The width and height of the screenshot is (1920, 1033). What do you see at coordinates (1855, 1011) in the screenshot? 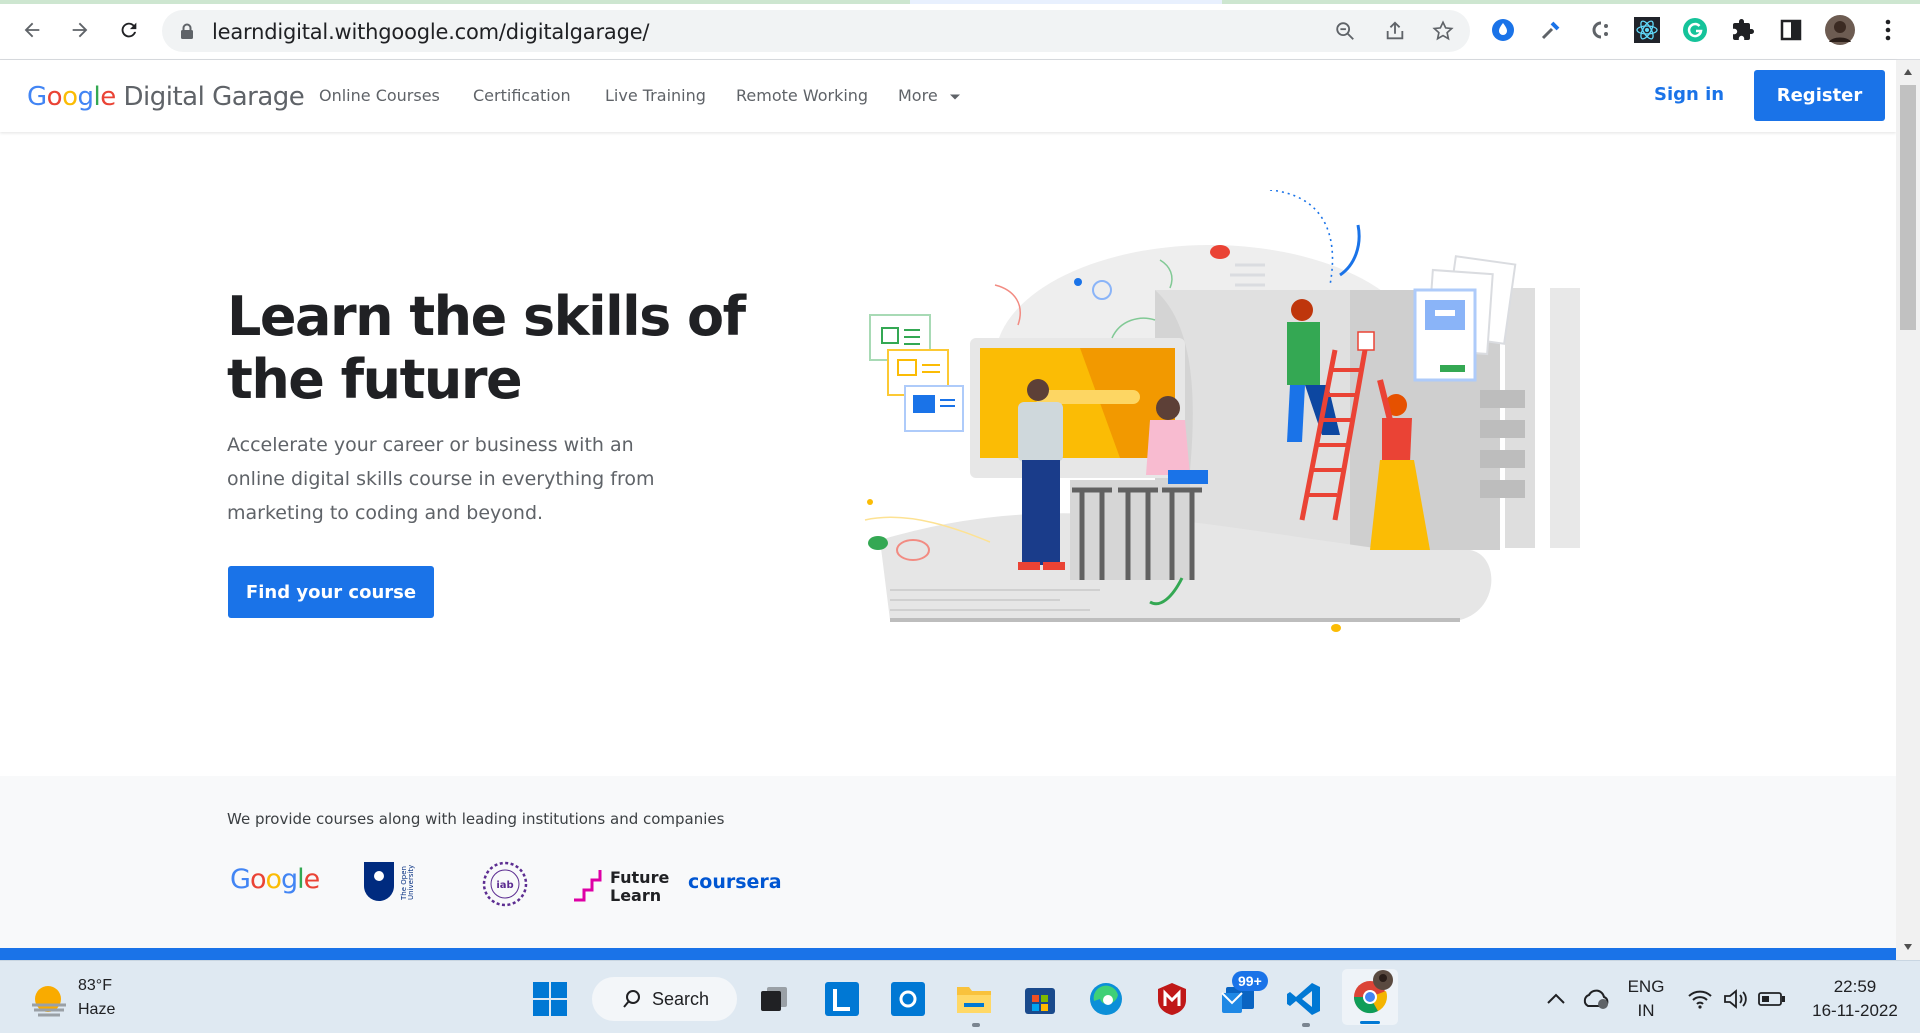
I see `clock-date: 16-11-2022` at bounding box center [1855, 1011].